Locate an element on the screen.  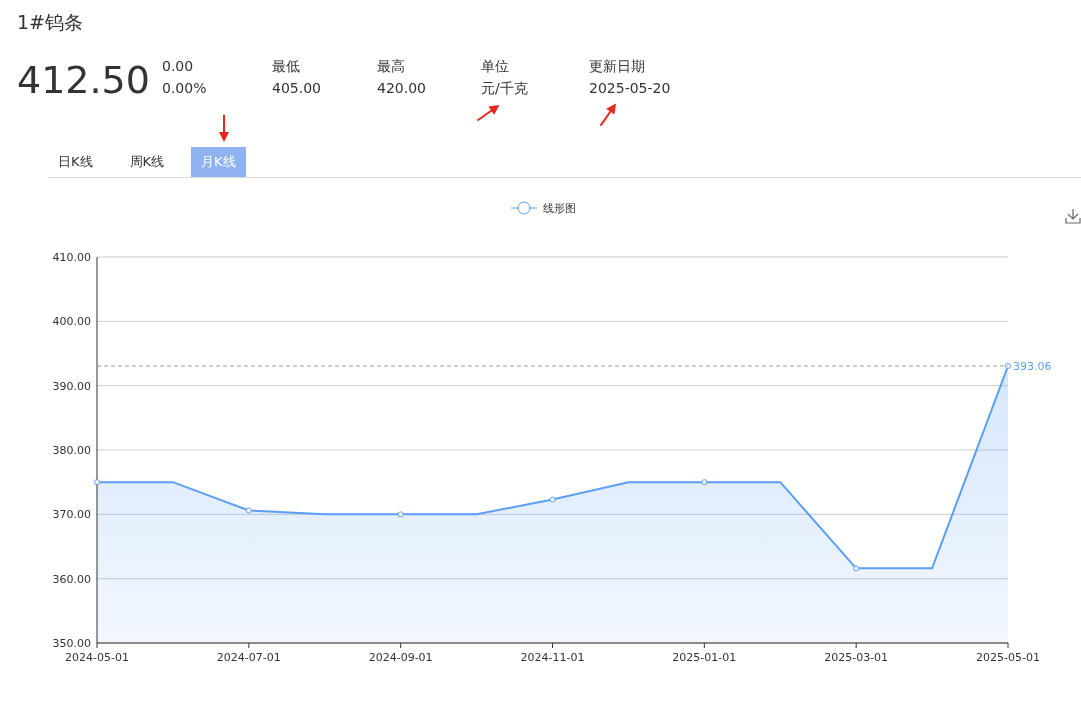
x-axis-label: 2024-05-01 is located at coordinates (97, 657).